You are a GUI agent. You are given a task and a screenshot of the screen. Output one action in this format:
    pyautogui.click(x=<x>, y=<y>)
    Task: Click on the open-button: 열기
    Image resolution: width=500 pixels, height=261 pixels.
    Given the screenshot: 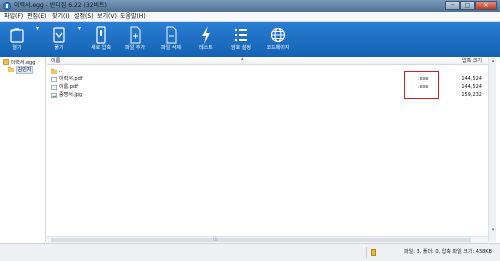 What is the action you would take?
    pyautogui.click(x=17, y=40)
    